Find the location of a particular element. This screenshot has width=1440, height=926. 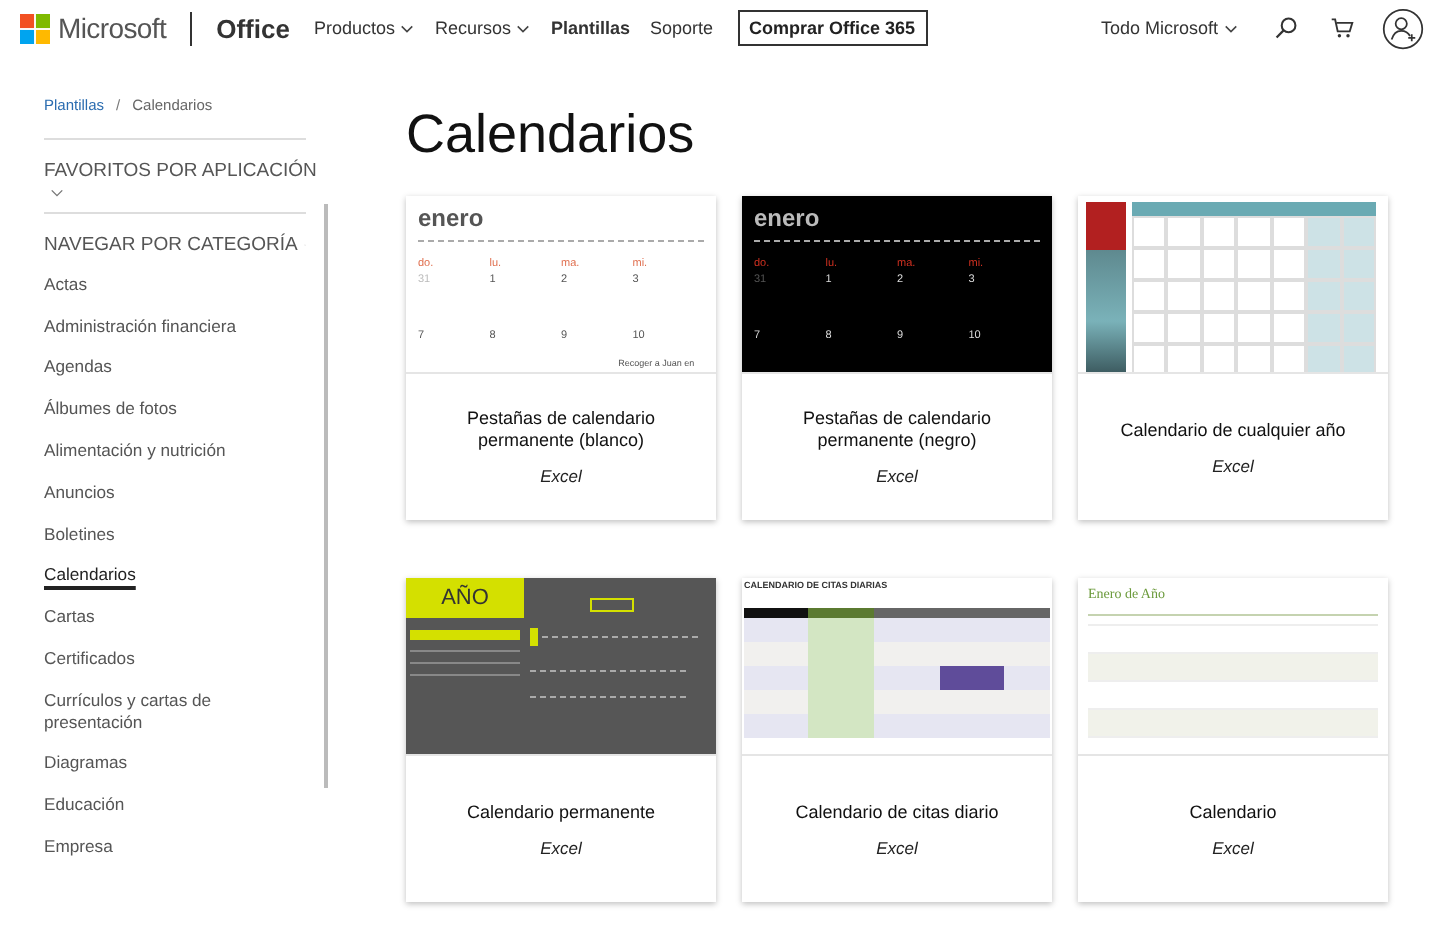

category-link: Agendas is located at coordinates (78, 368).